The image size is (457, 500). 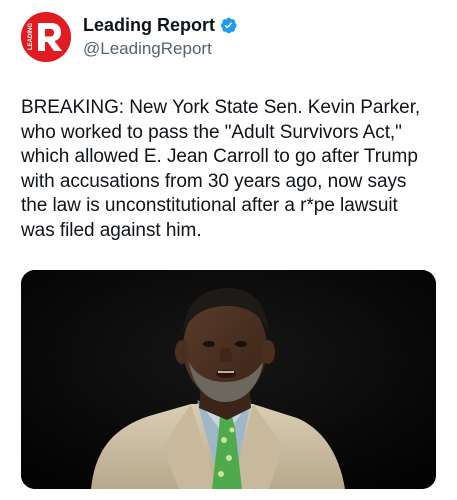 I want to click on leading-report-logo-icon: LEADING, so click(x=46, y=37).